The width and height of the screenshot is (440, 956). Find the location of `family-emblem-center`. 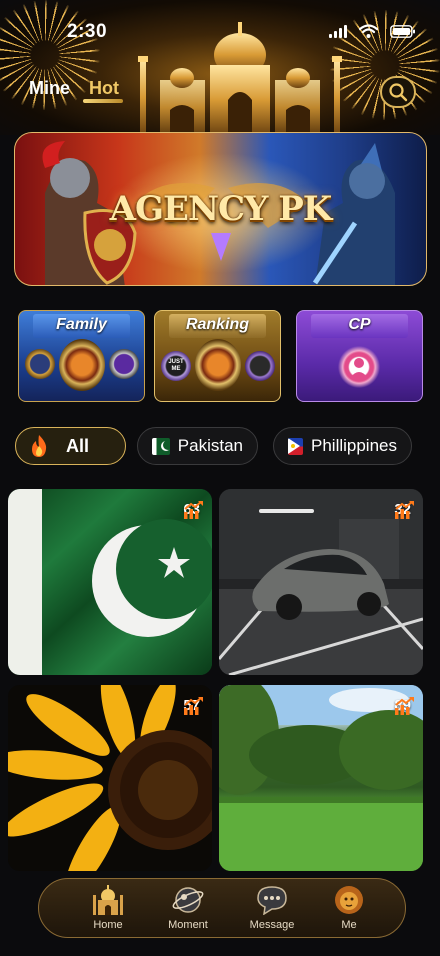

family-emblem-center is located at coordinates (82, 365).